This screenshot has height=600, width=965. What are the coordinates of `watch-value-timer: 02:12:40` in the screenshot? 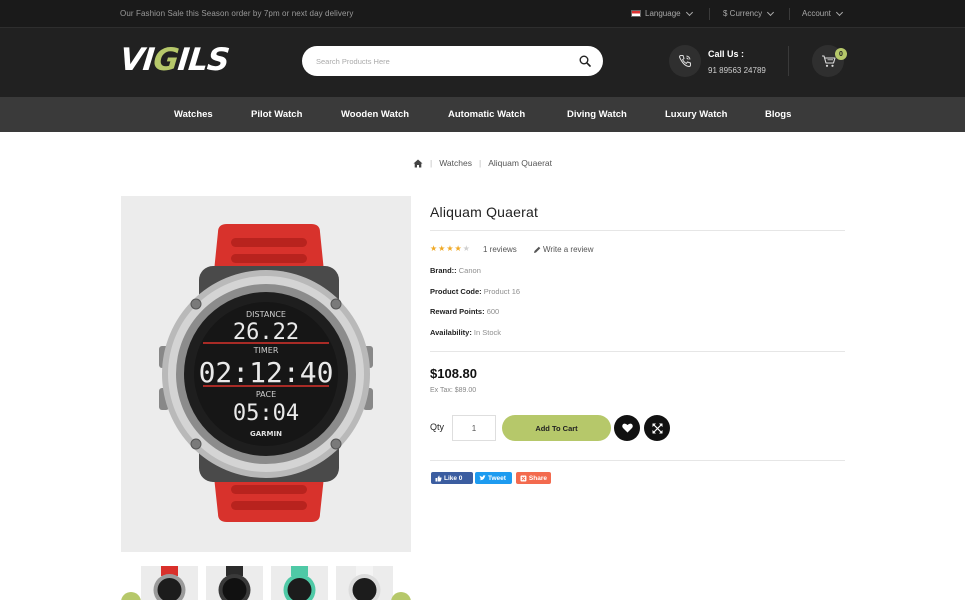 It's located at (266, 372).